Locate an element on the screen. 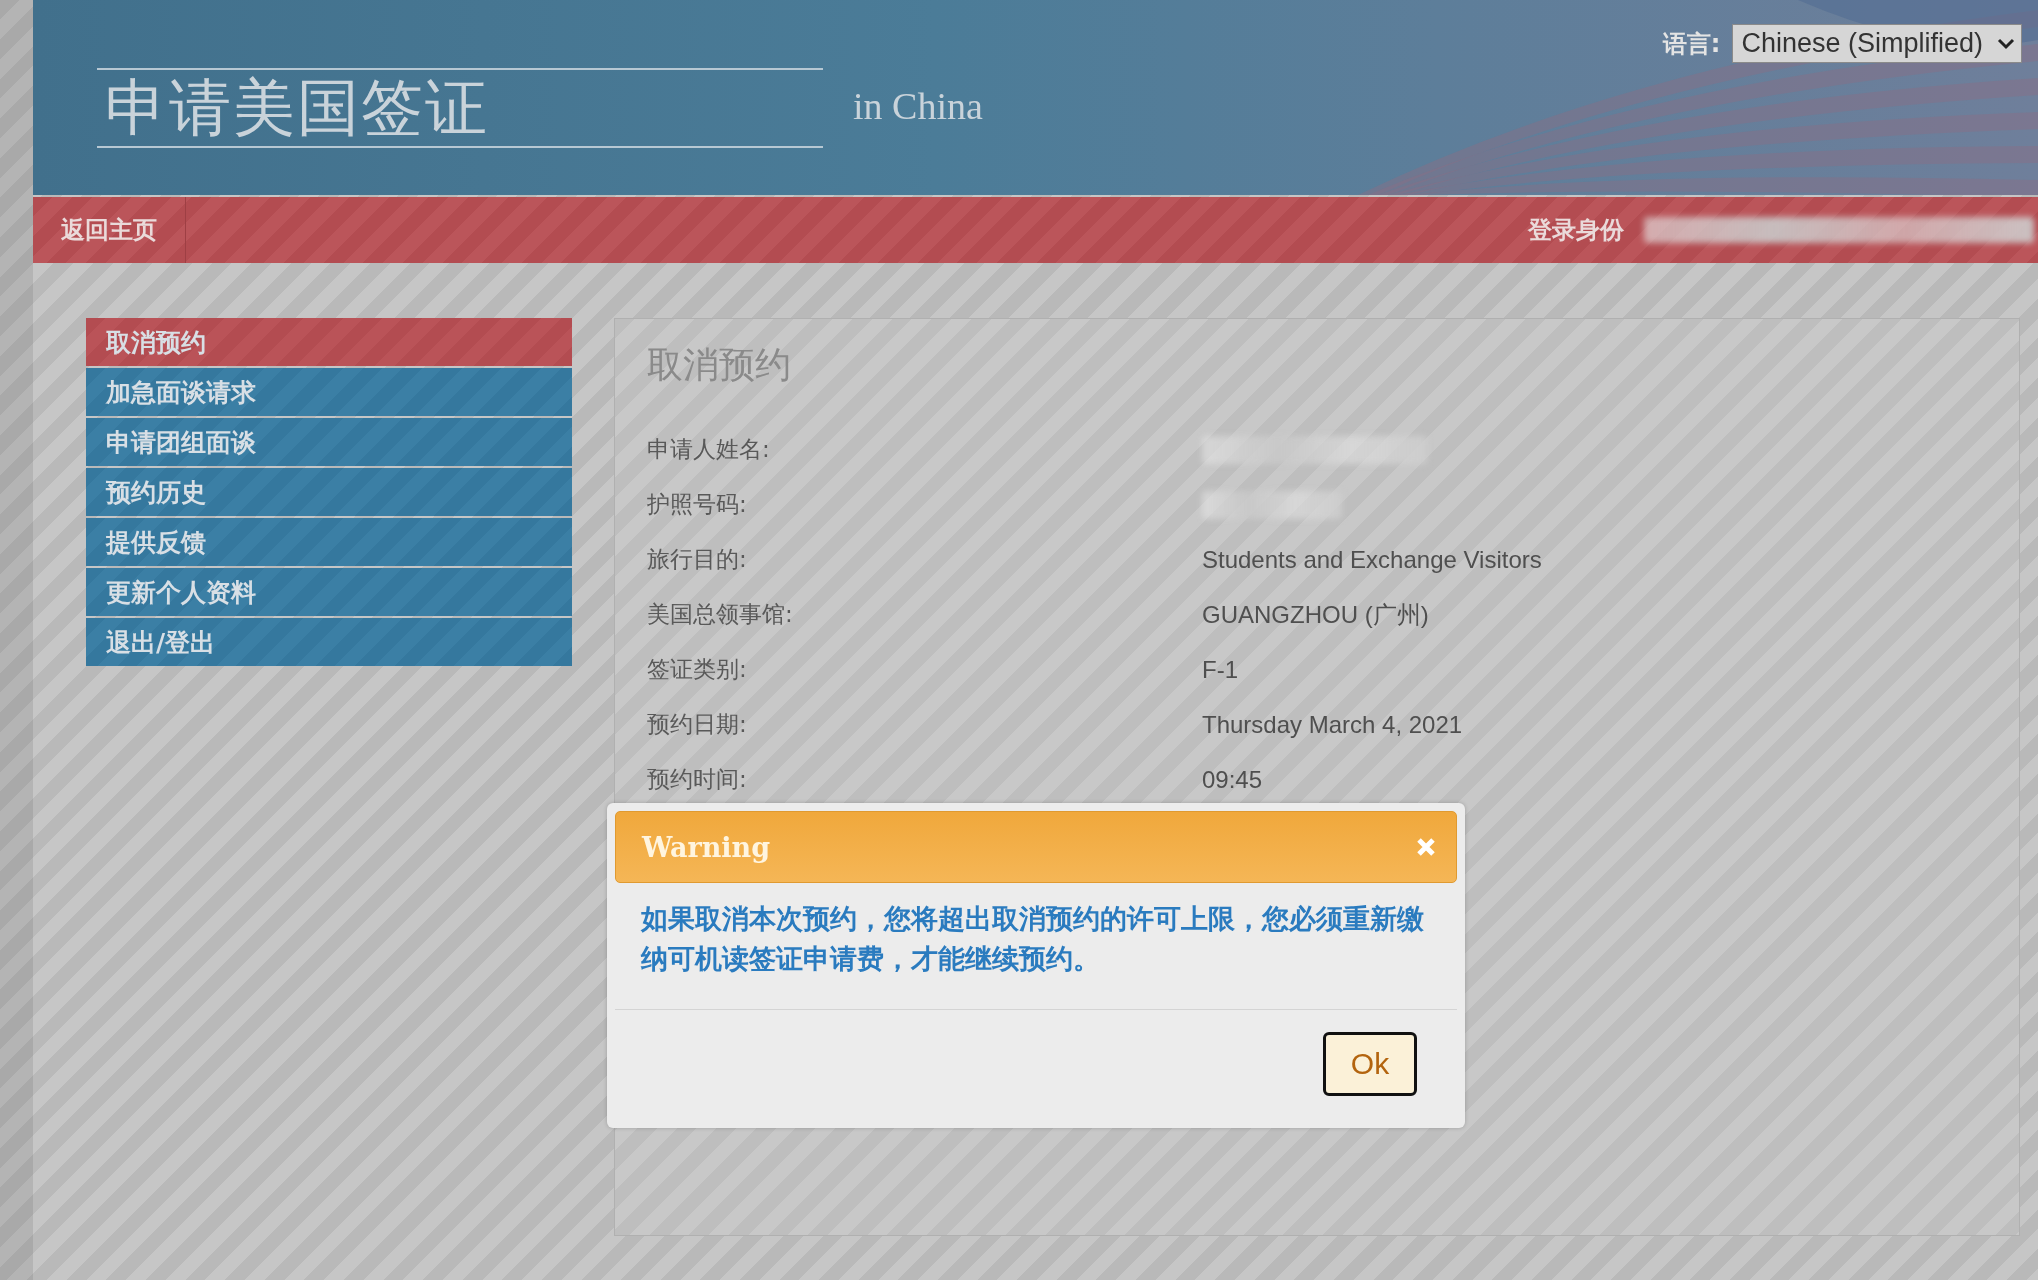 Image resolution: width=2038 pixels, height=1280 pixels. chevron-down-icon is located at coordinates (2006, 43).